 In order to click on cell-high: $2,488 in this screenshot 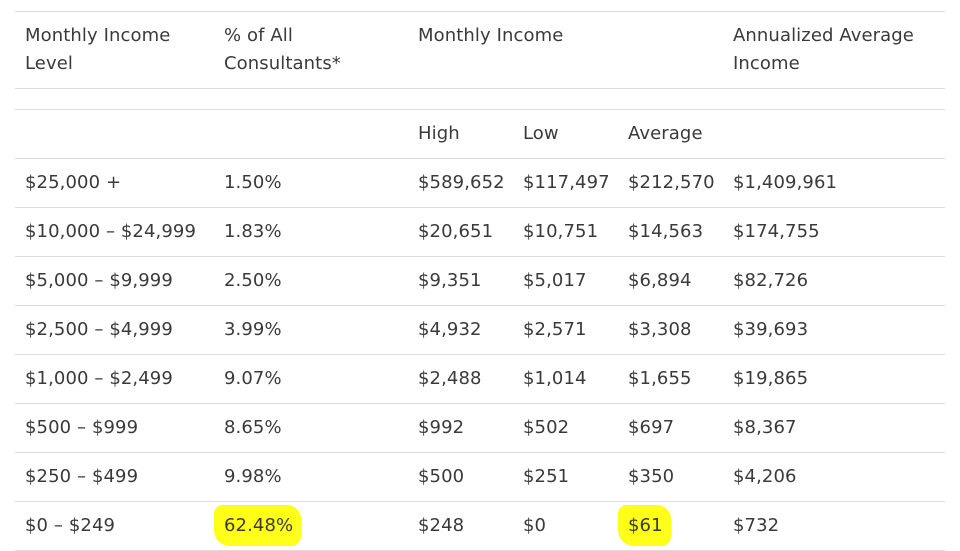, I will do `click(450, 378)`.